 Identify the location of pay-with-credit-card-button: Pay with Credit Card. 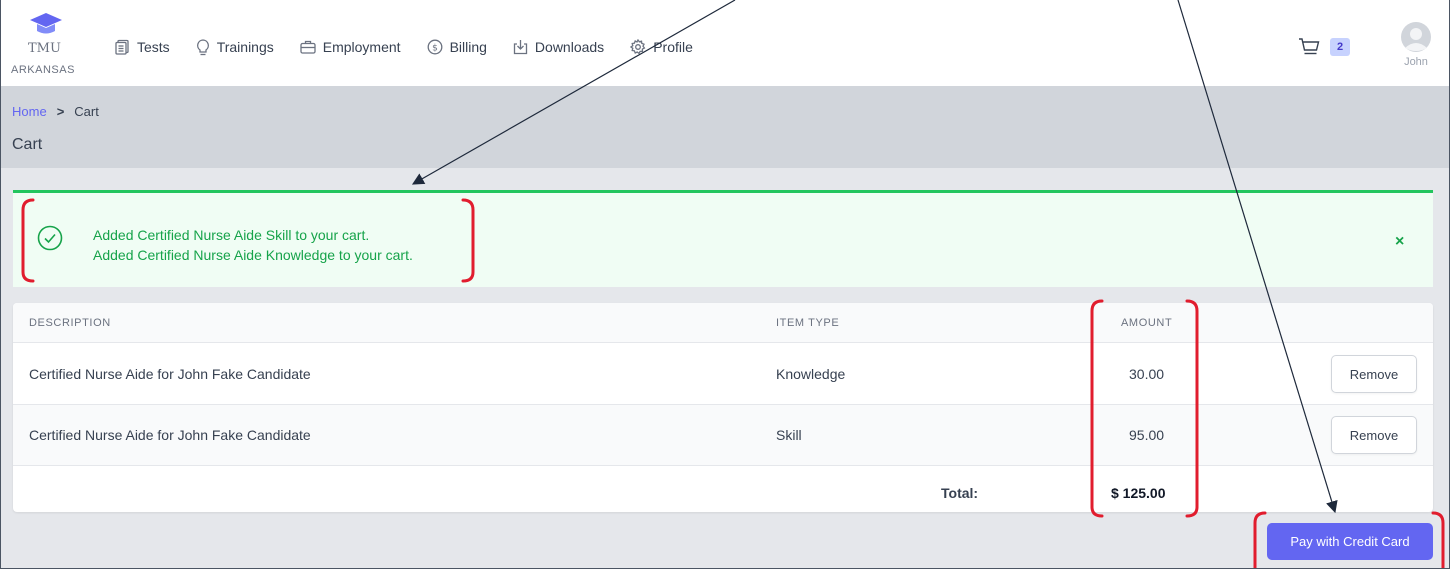
(1350, 541).